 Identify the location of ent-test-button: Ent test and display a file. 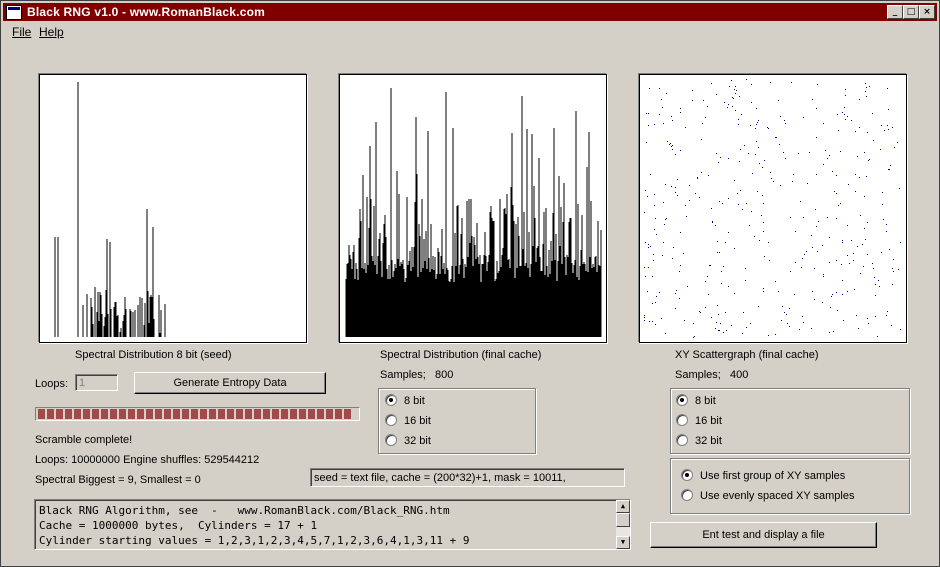
(763, 535).